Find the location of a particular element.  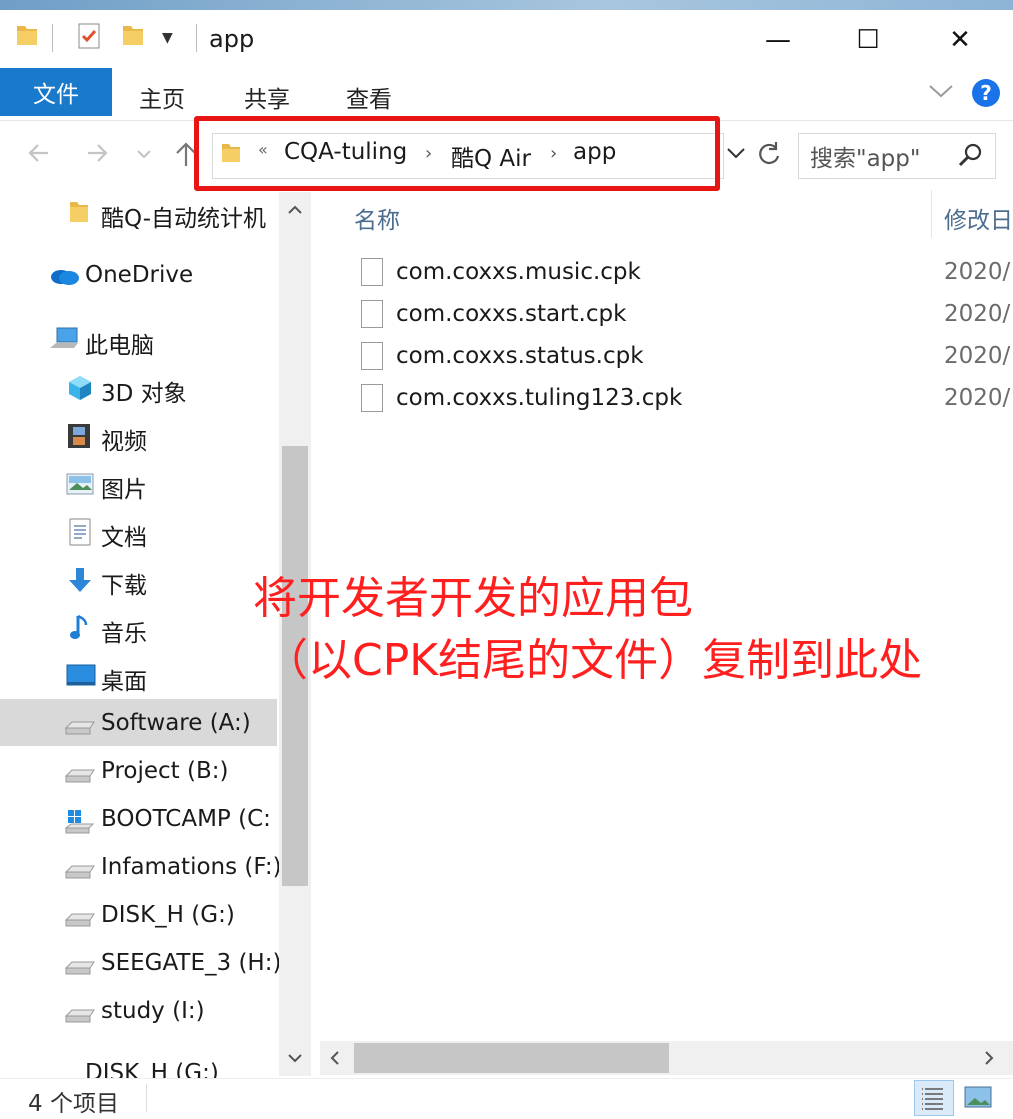

download-arrow-icon is located at coordinates (80, 579).